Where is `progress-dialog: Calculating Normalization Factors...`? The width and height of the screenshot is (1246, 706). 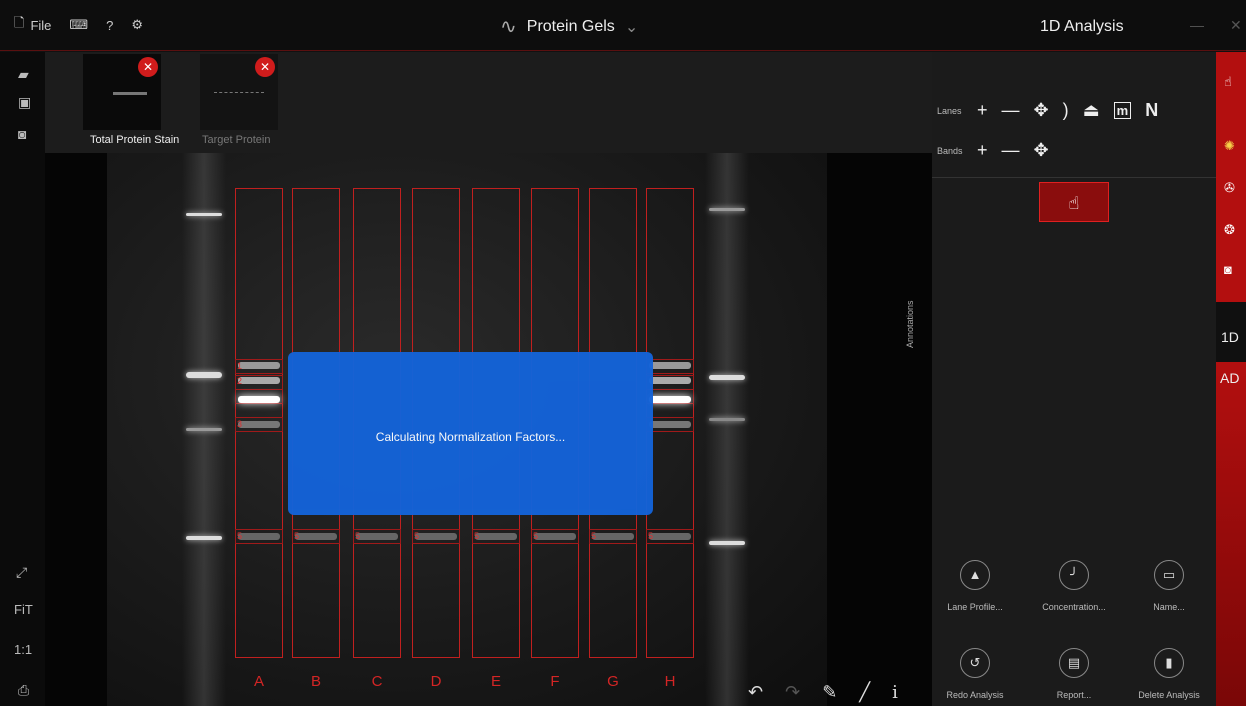 progress-dialog: Calculating Normalization Factors... is located at coordinates (470, 433).